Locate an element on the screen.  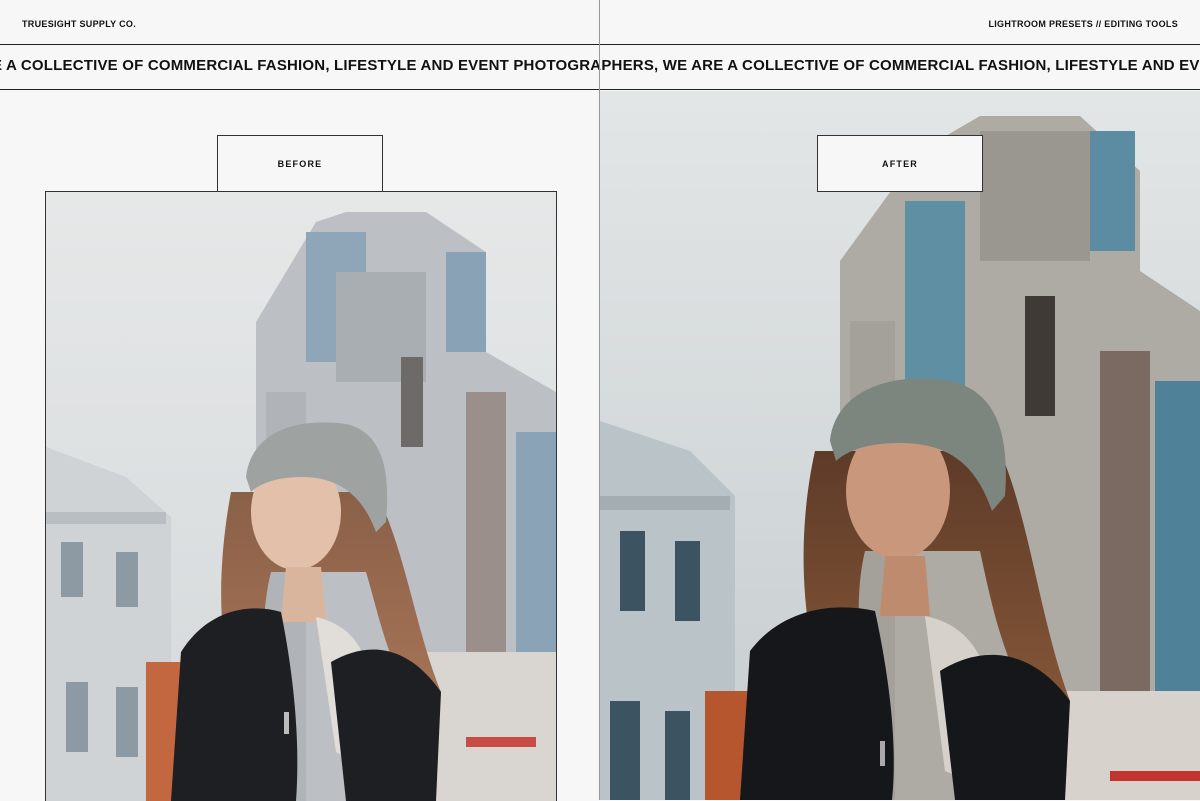
before-label: BEFORE is located at coordinates (300, 163).